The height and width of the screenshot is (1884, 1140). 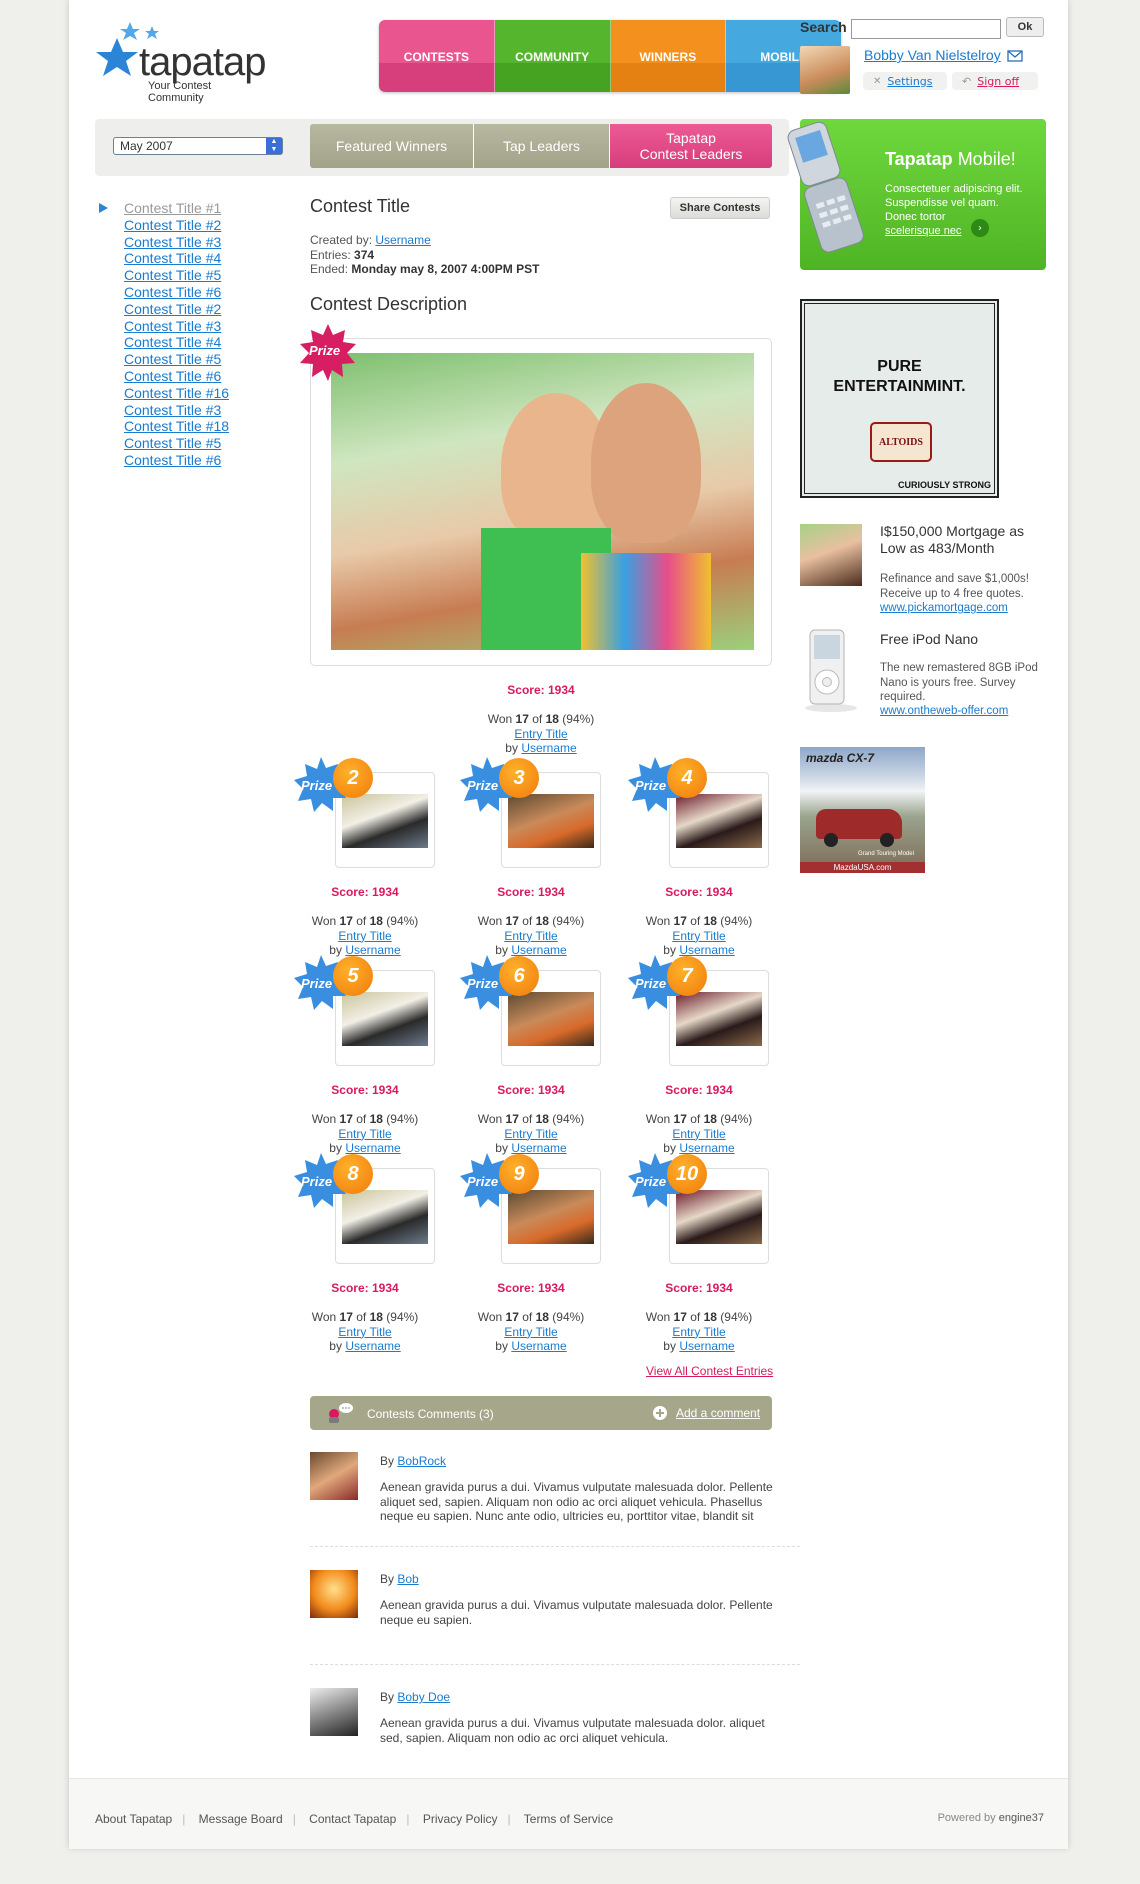 I want to click on commenter-link: BobRock, so click(x=421, y=1461).